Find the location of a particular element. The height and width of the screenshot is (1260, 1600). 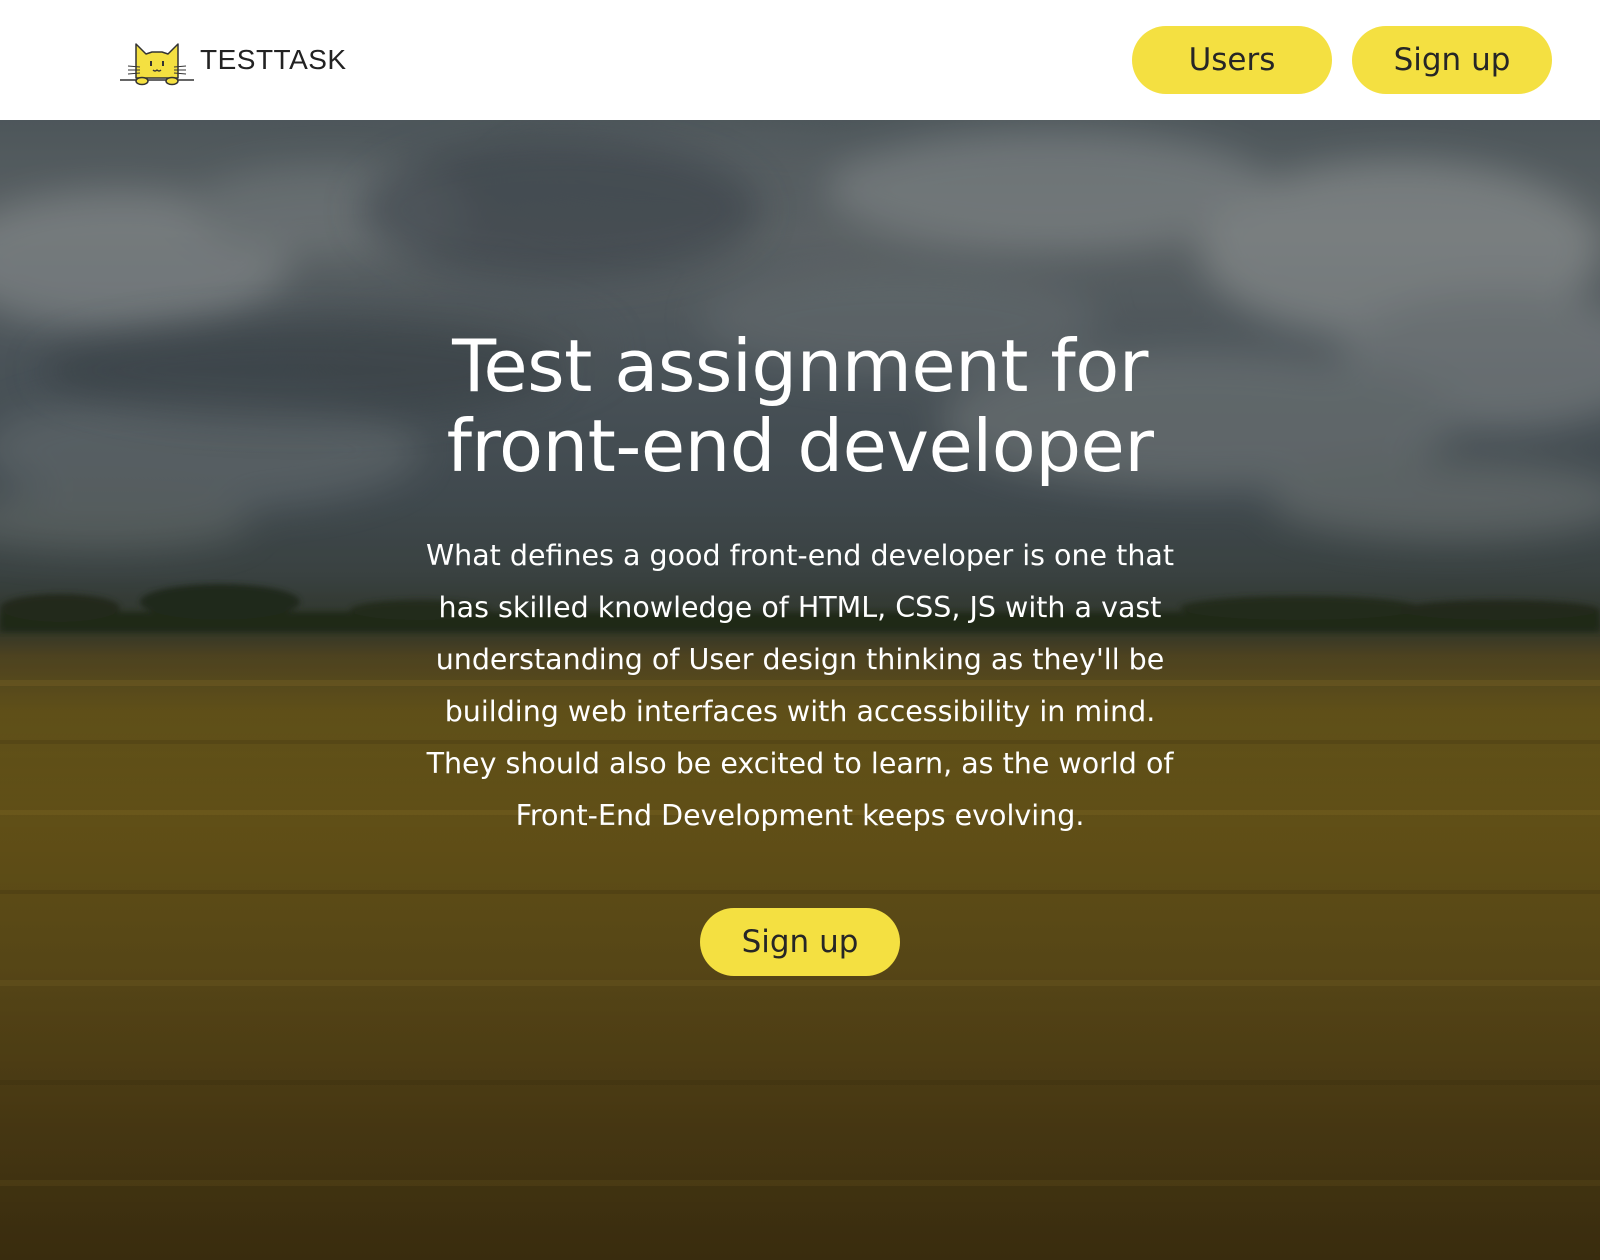

header-signup-button: Sign up is located at coordinates (1452, 60).